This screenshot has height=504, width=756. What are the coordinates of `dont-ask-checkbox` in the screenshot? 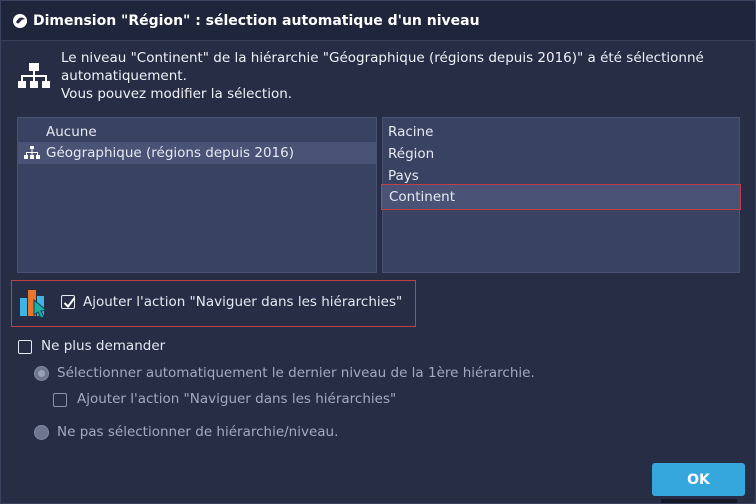 It's located at (25, 347).